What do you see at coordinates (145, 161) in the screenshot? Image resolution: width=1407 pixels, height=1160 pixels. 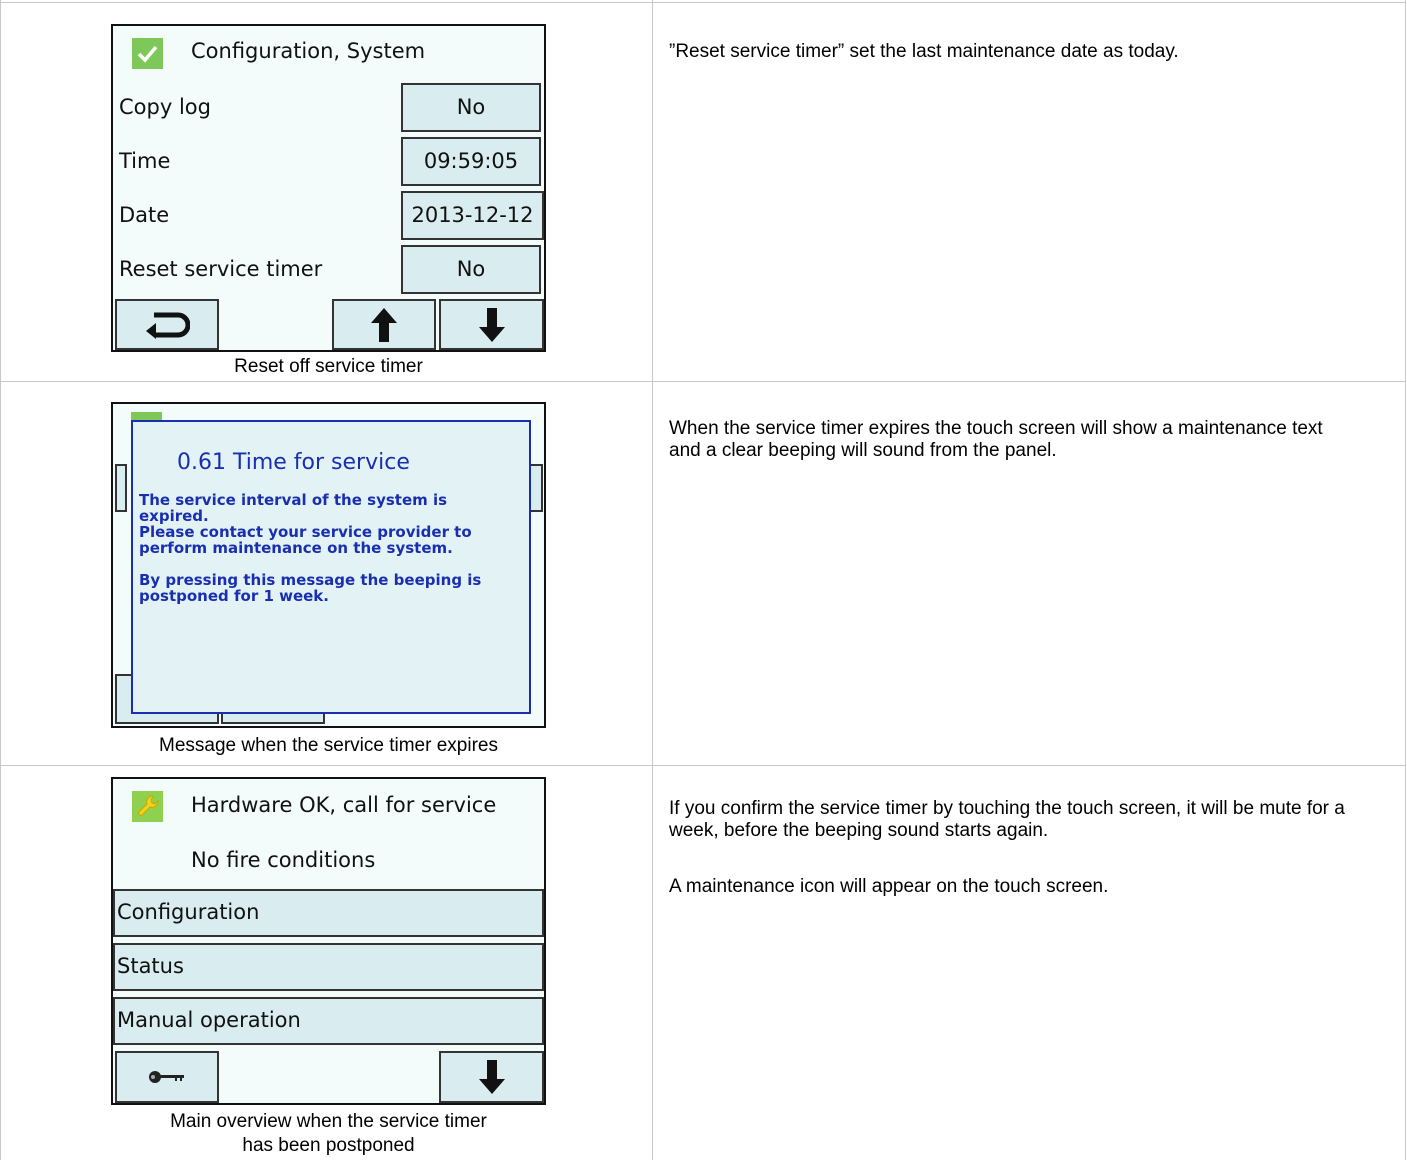 I see `time-label: Time` at bounding box center [145, 161].